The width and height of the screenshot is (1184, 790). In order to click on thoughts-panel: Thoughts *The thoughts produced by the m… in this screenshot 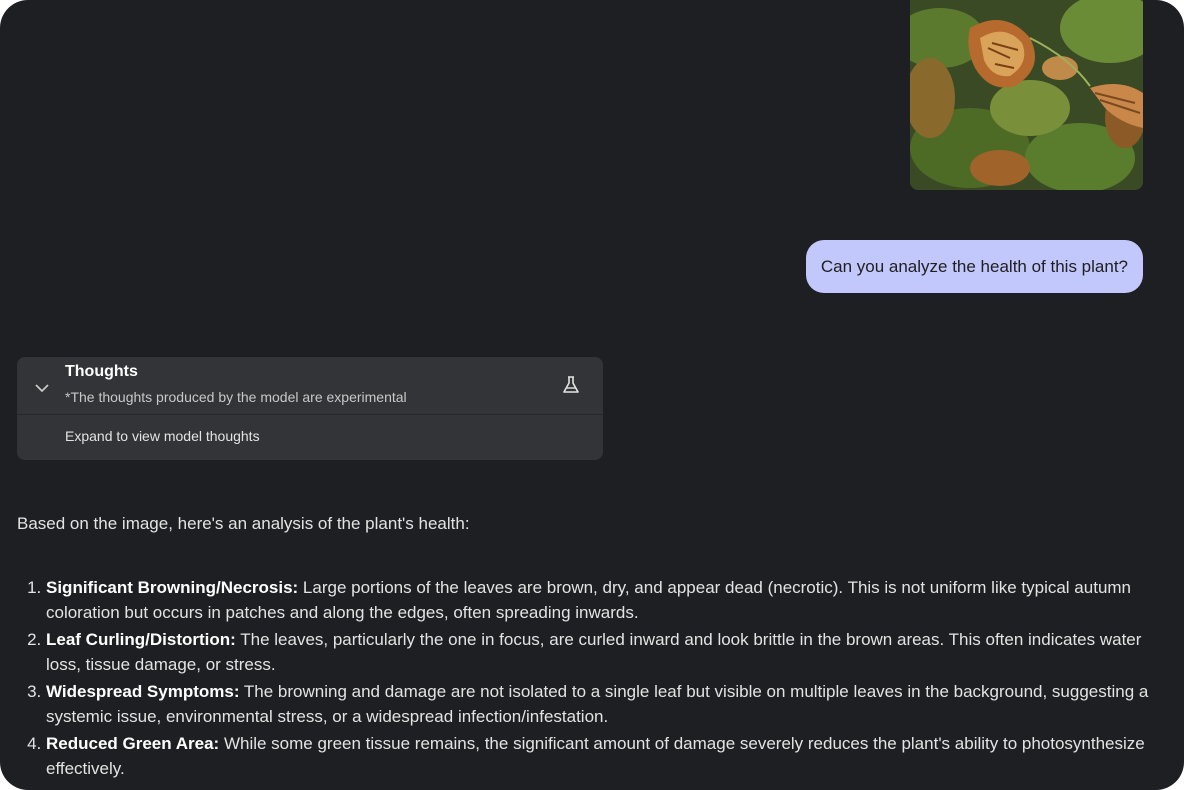, I will do `click(310, 408)`.